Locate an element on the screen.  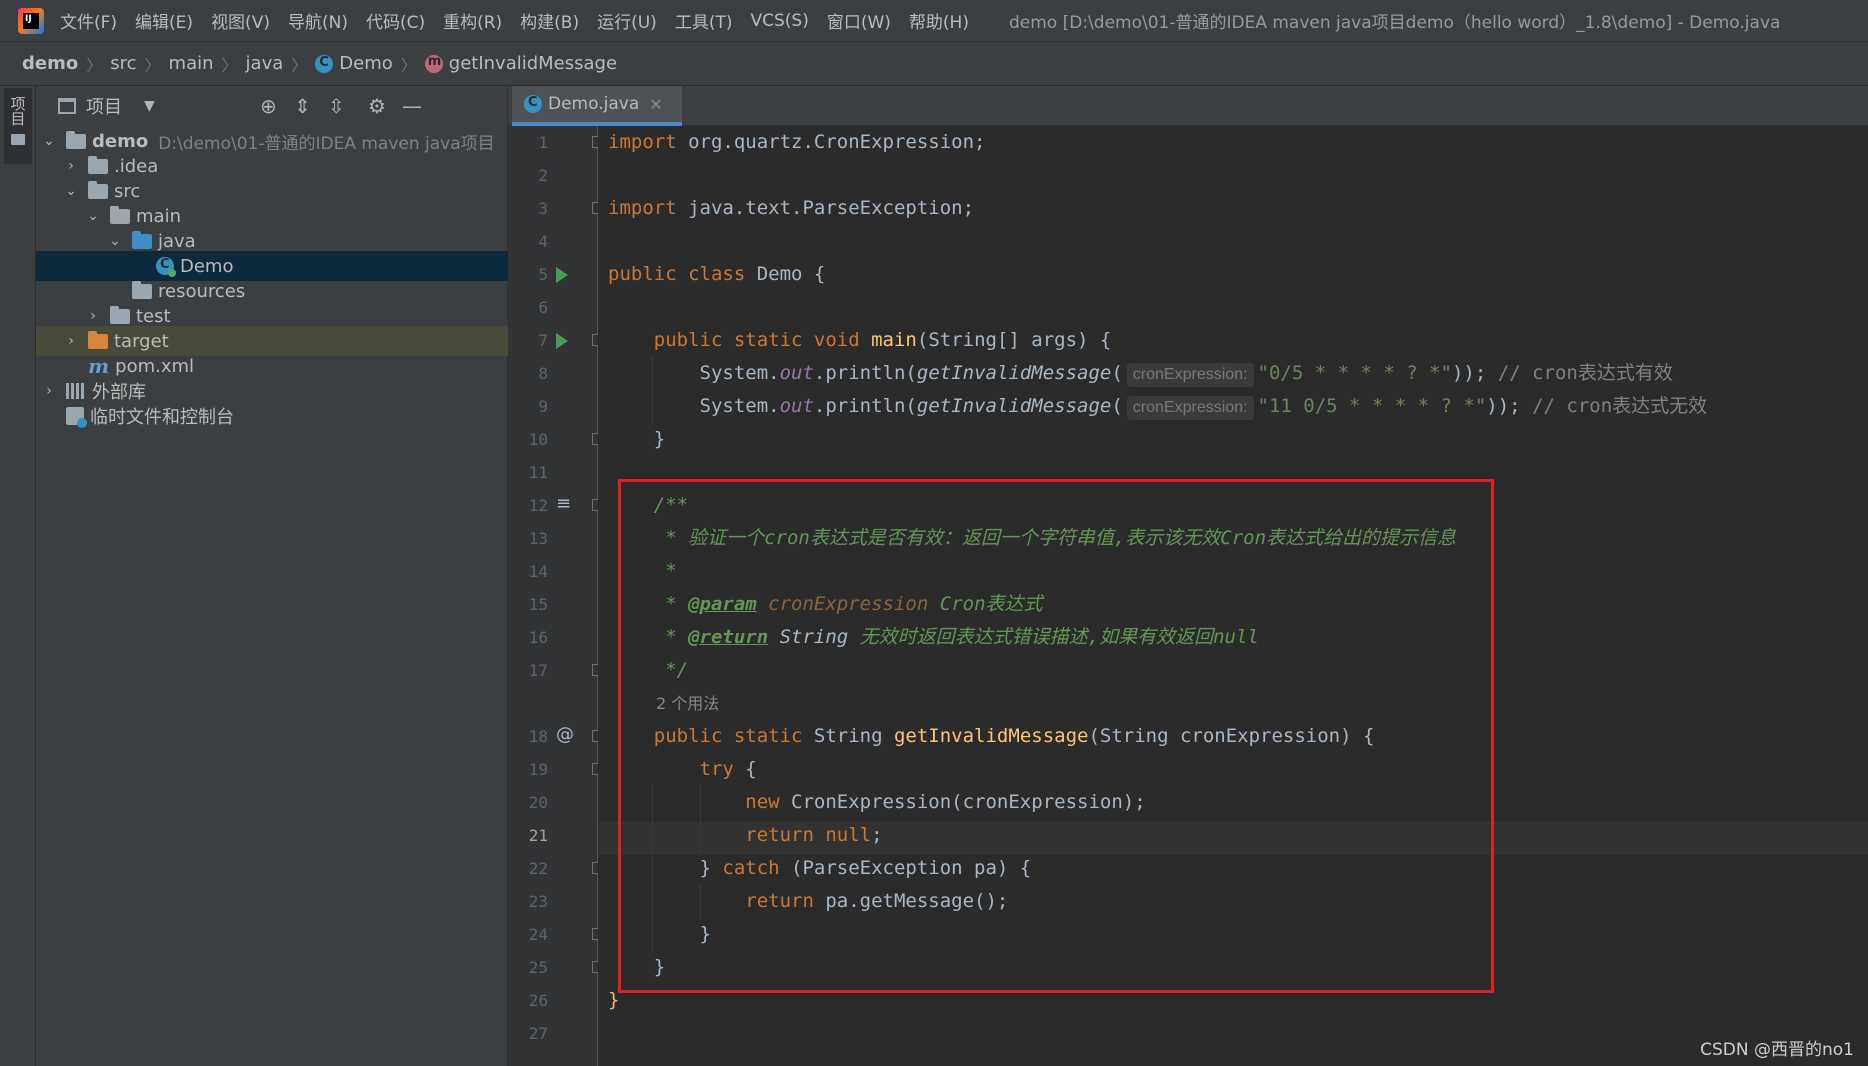
code-line-19: try { is located at coordinates (682, 769).